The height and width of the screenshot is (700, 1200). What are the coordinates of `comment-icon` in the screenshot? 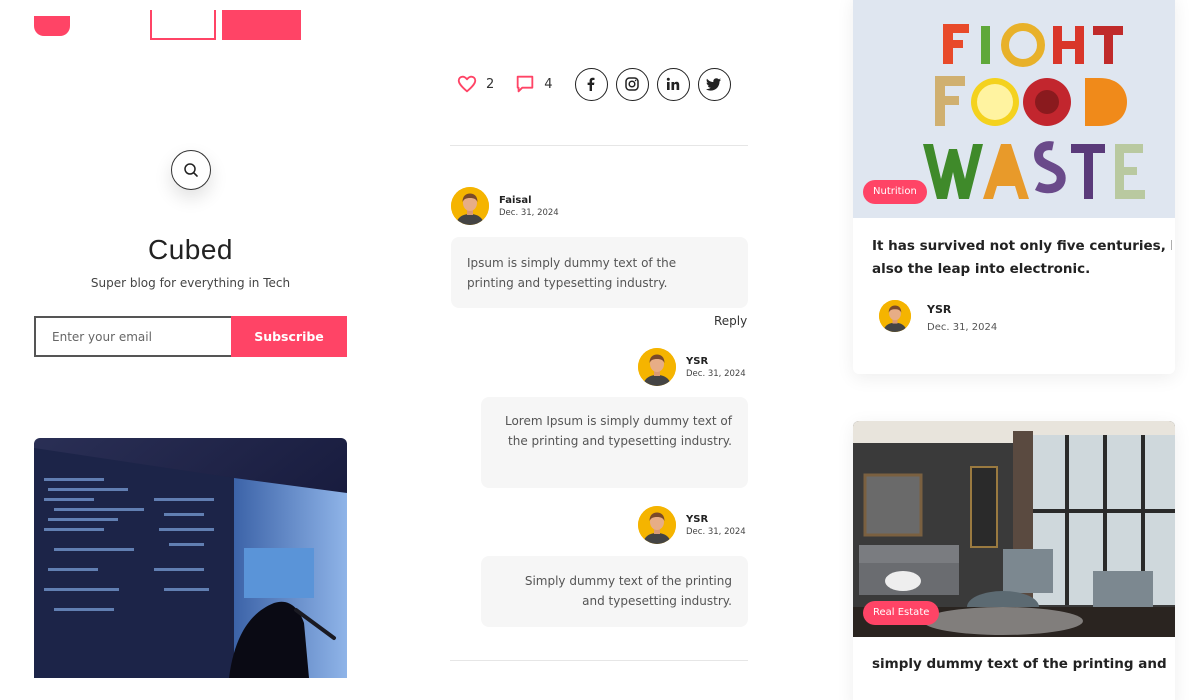 It's located at (525, 84).